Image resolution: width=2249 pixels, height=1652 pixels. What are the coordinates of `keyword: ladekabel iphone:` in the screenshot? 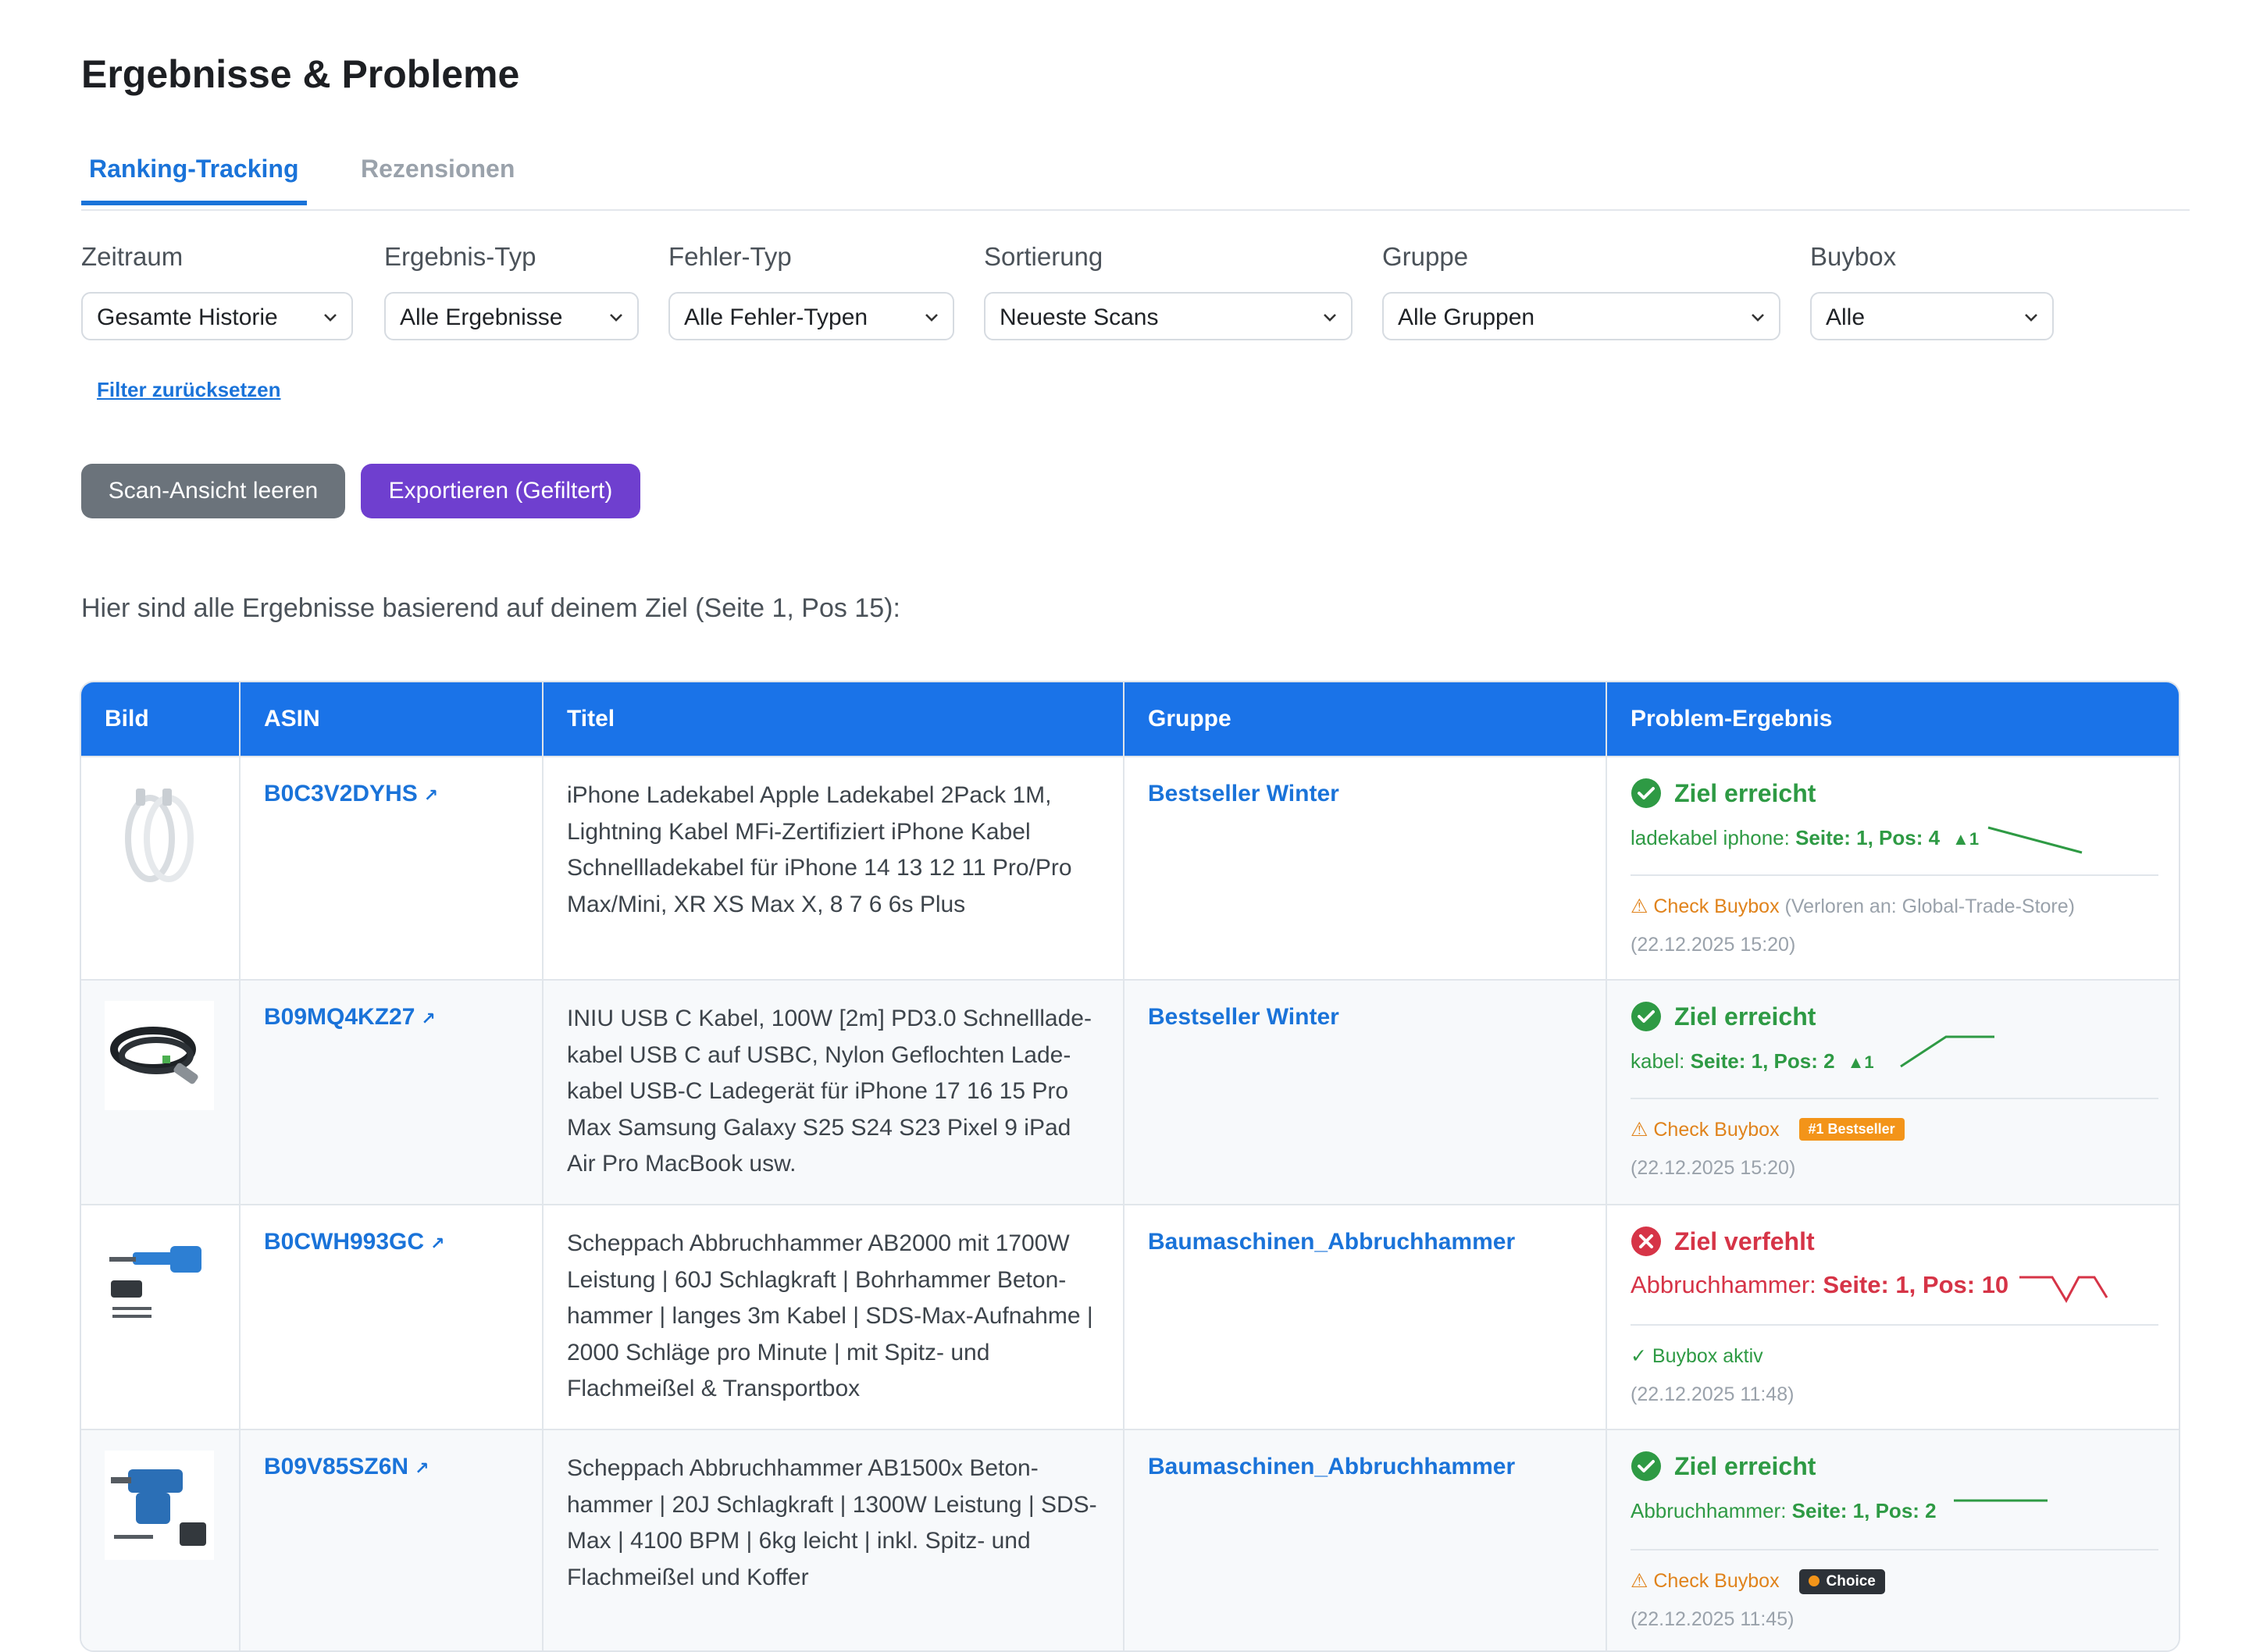 It's located at (1710, 837).